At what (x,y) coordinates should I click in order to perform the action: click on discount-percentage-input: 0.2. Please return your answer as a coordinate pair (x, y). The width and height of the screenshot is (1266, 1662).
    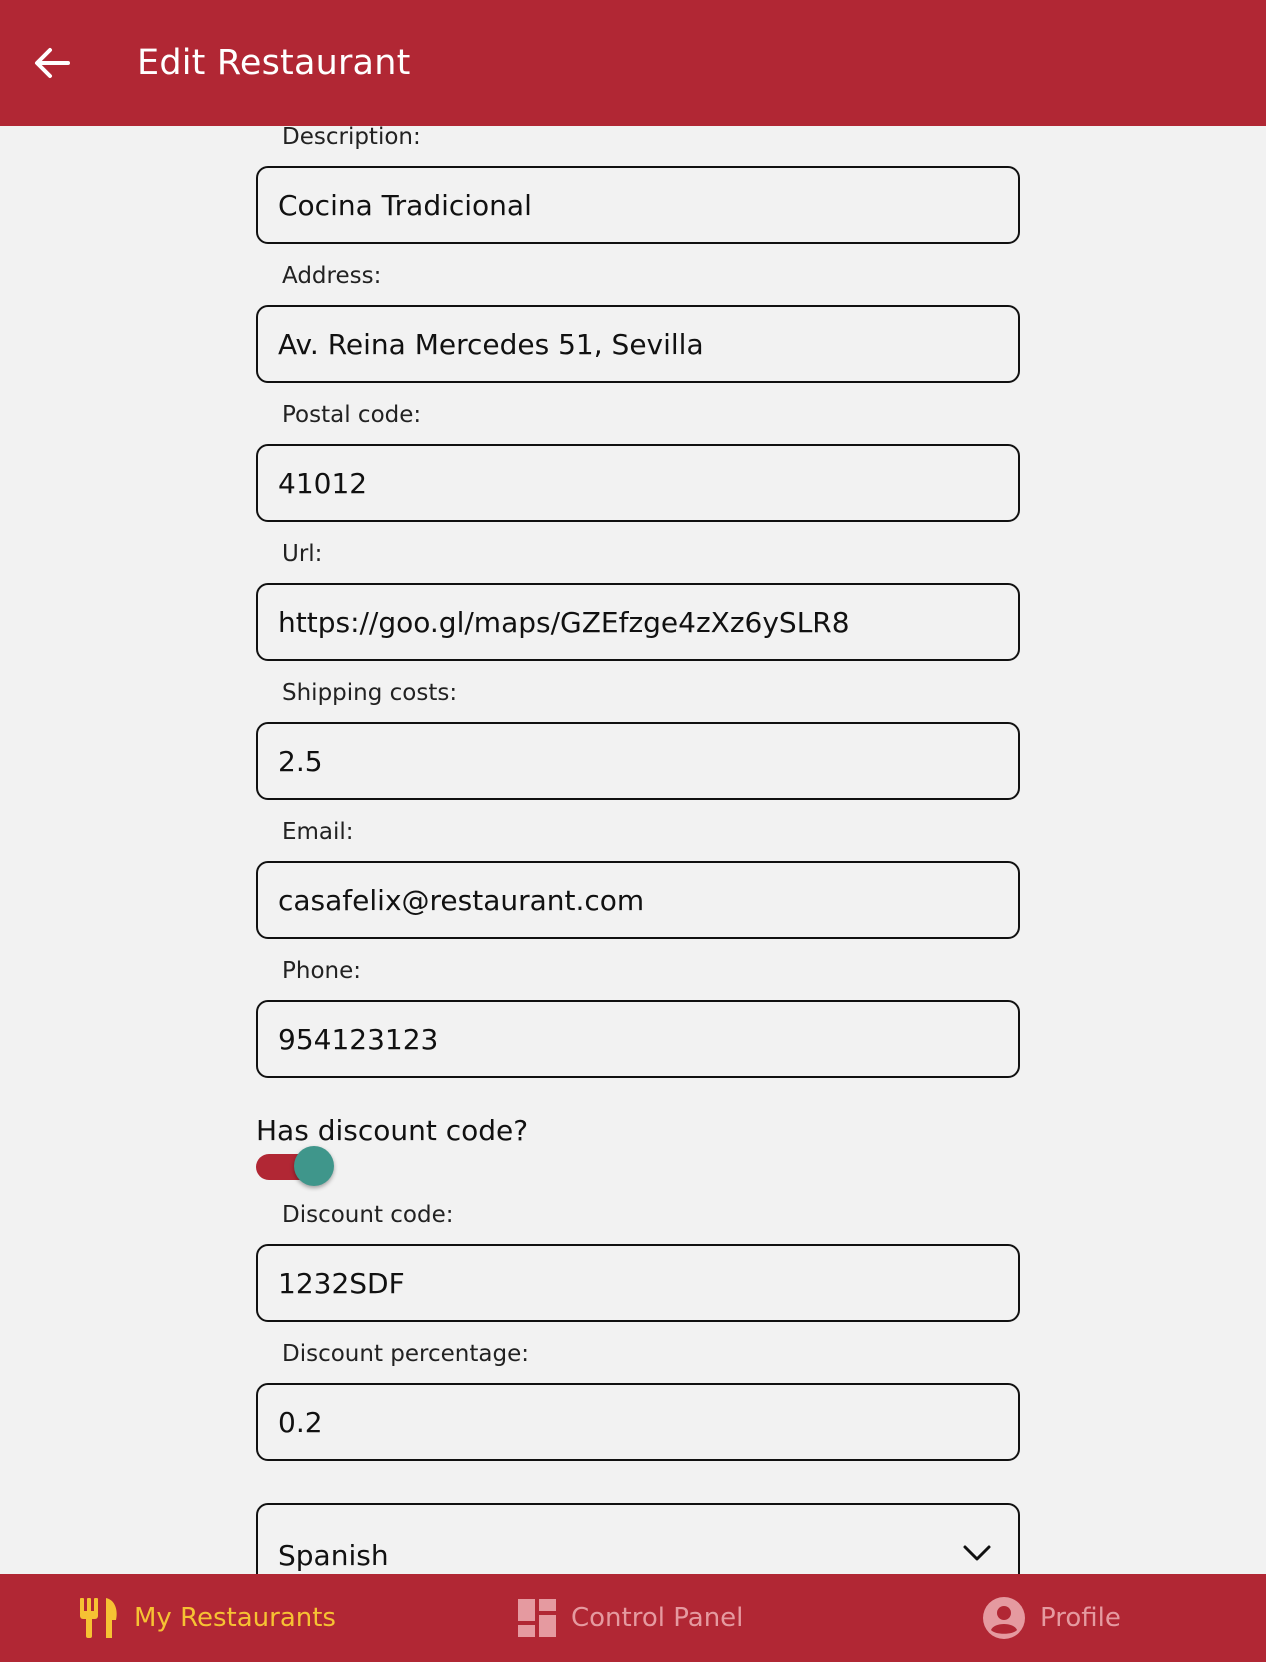
    Looking at the image, I should click on (638, 1422).